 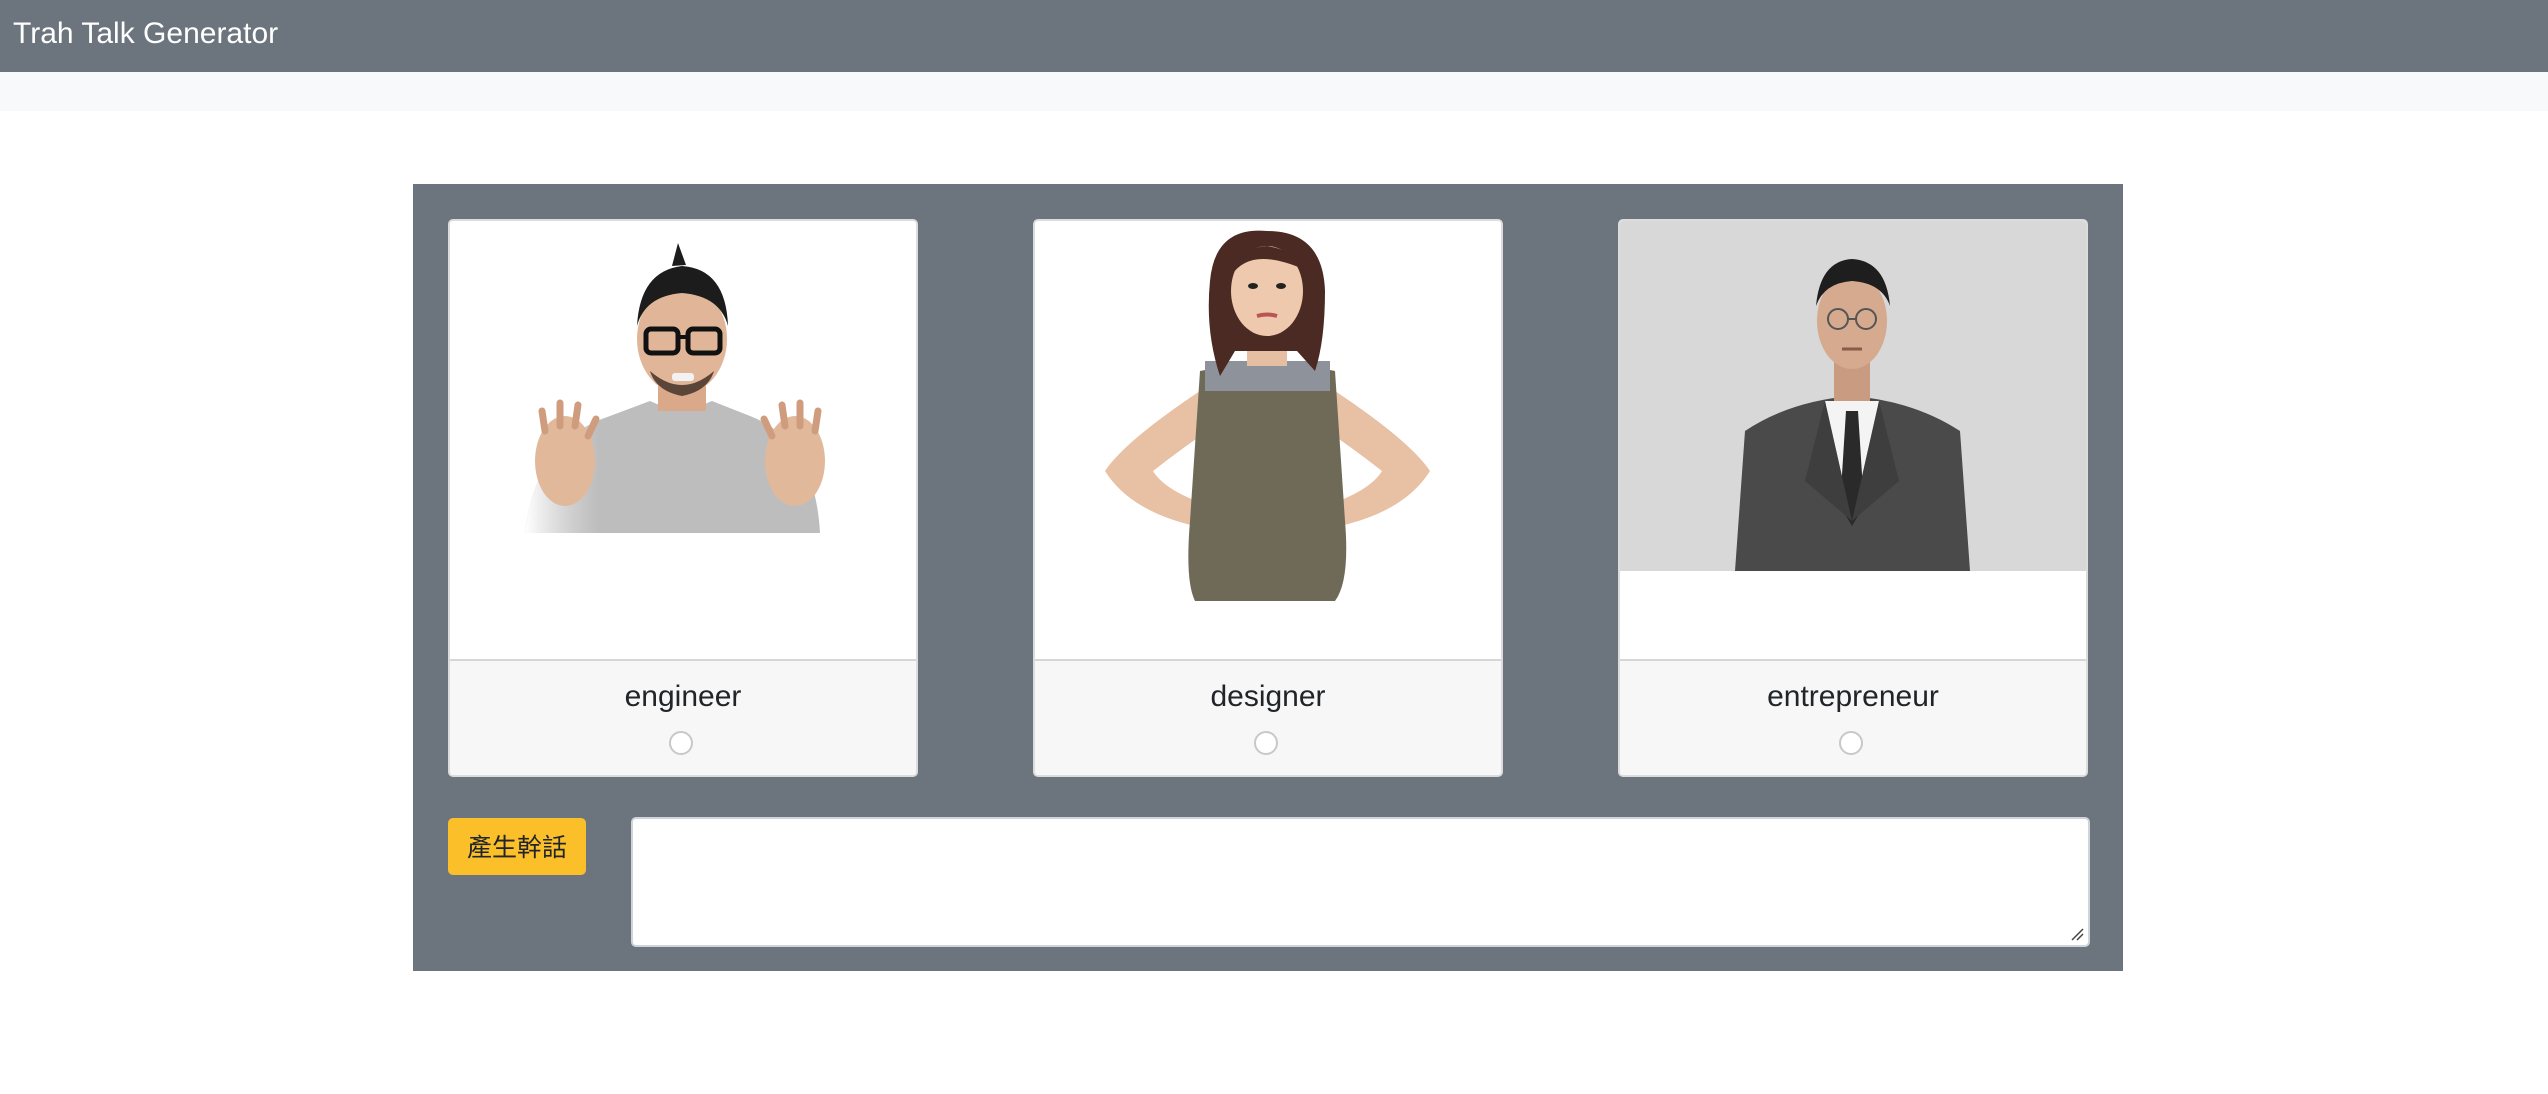 What do you see at coordinates (1268, 441) in the screenshot?
I see `designer-photo` at bounding box center [1268, 441].